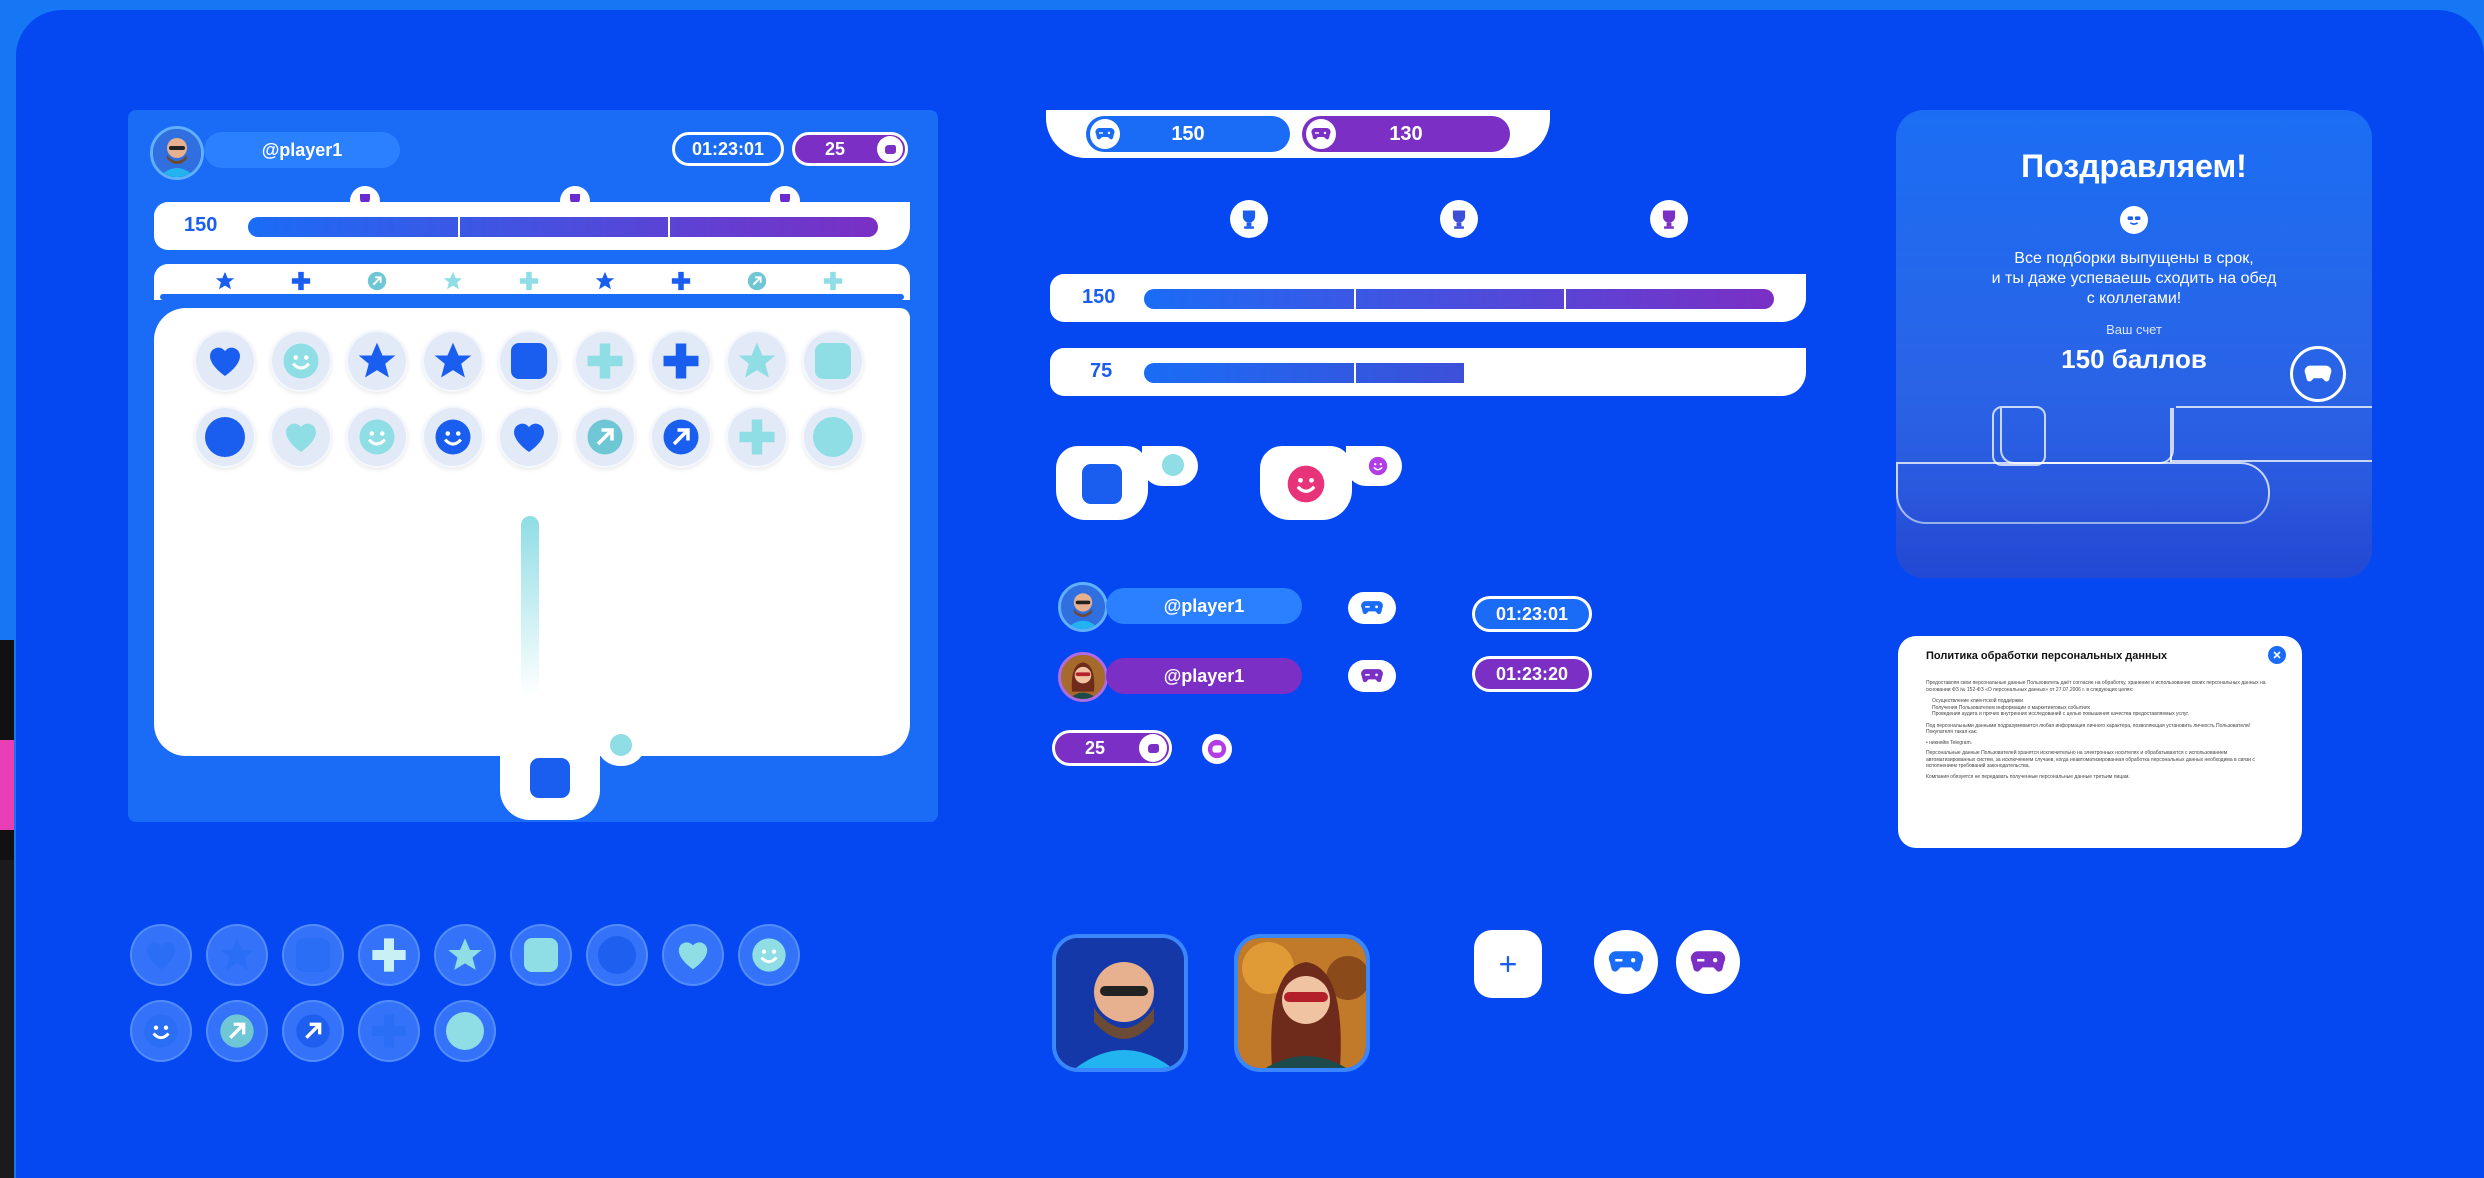  I want to click on decor-pattern, so click(2134, 534).